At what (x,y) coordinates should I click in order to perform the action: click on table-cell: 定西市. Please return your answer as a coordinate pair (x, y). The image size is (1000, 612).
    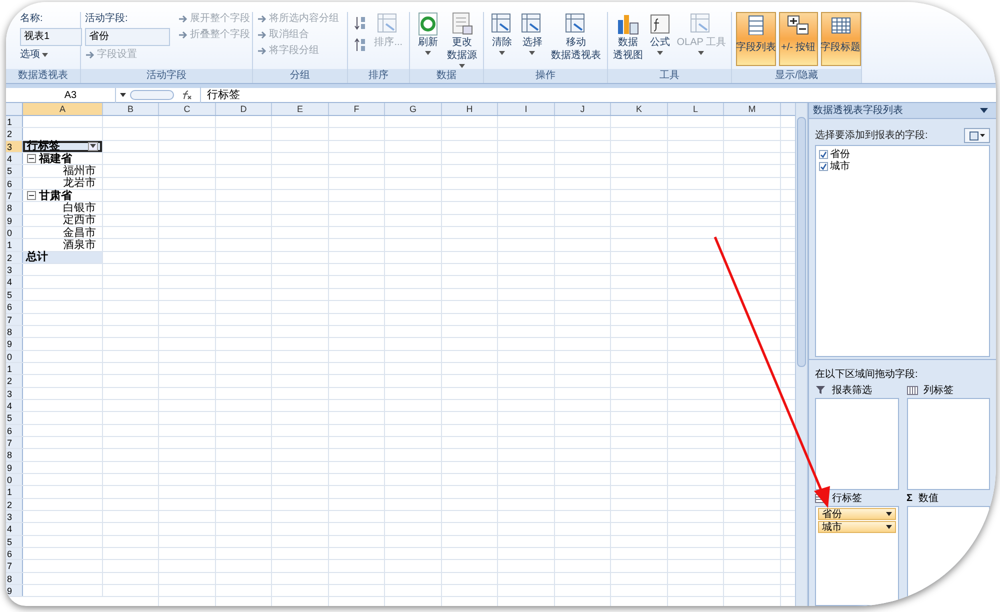
    Looking at the image, I should click on (79, 220).